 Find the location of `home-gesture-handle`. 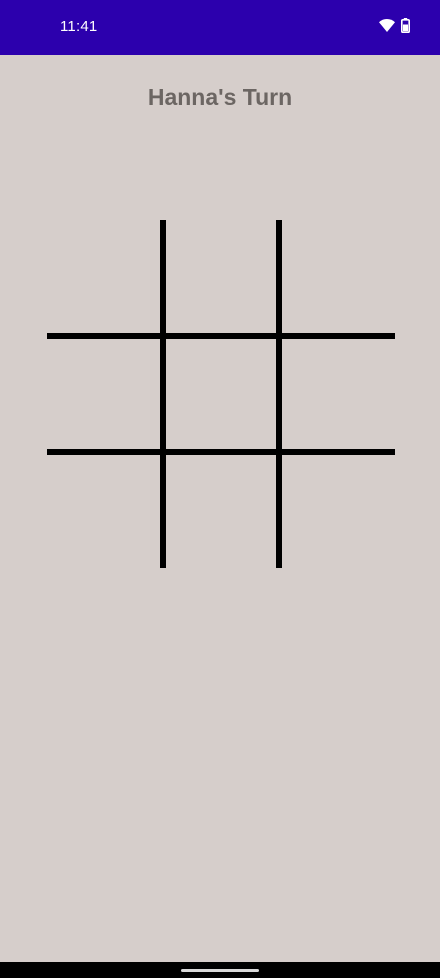

home-gesture-handle is located at coordinates (220, 970).